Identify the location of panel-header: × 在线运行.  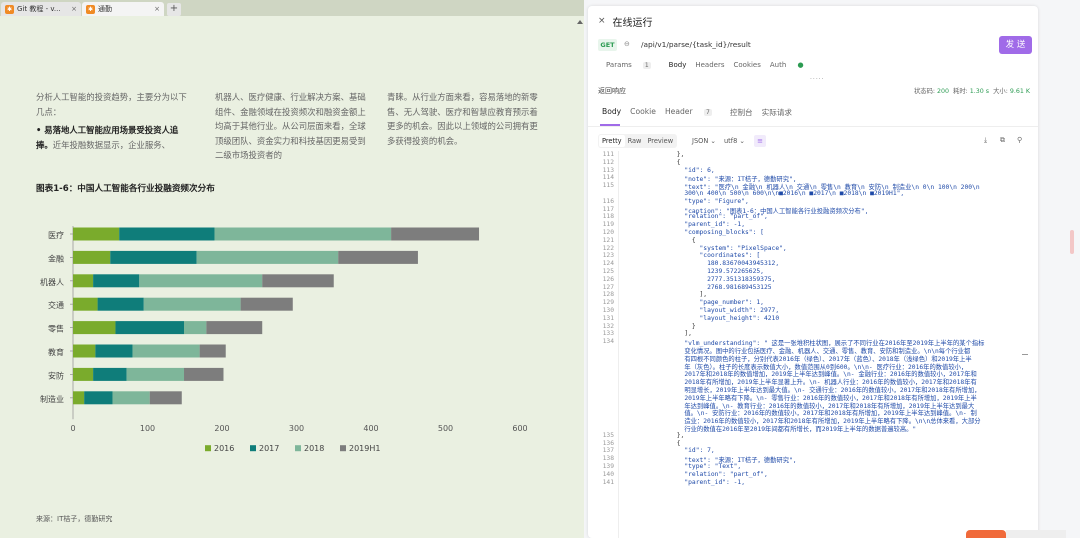
(625, 22).